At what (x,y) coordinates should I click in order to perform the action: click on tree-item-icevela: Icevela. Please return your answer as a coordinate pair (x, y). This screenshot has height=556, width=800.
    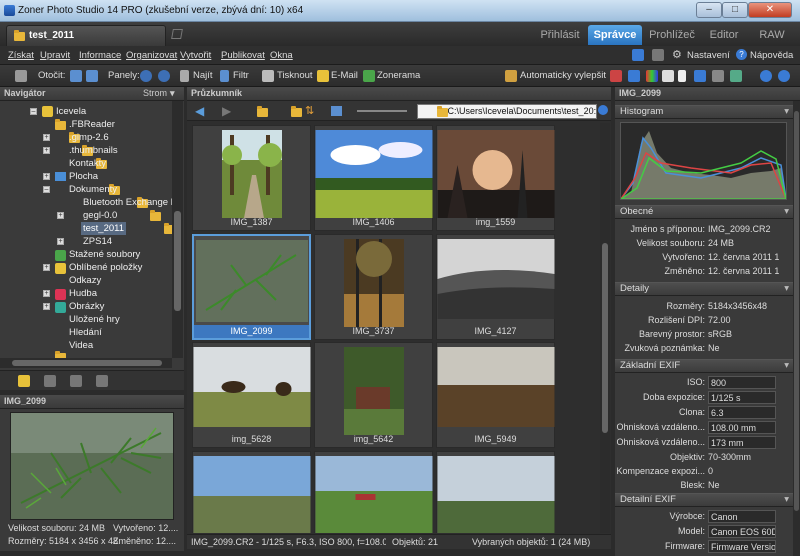
    Looking at the image, I should click on (71, 111).